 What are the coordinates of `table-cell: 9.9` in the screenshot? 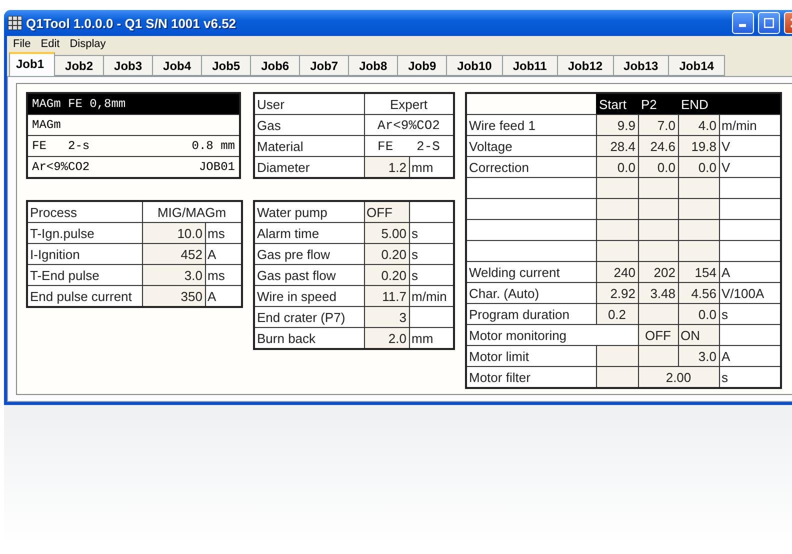 It's located at (617, 125).